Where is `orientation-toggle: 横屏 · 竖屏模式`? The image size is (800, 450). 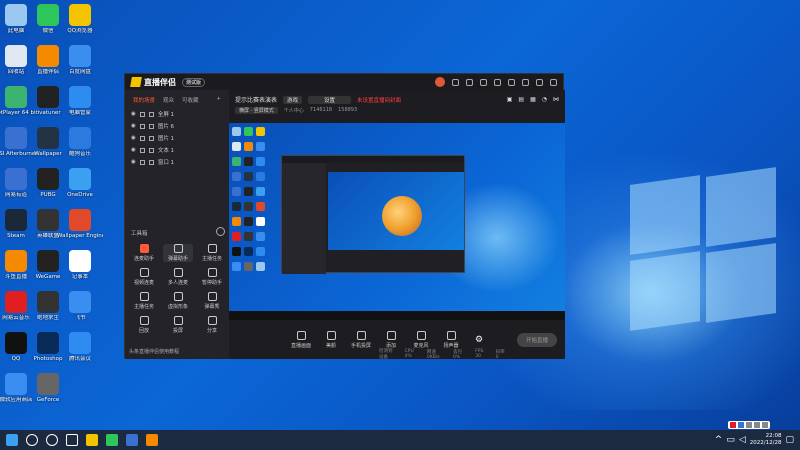 orientation-toggle: 横屏 · 竖屏模式 is located at coordinates (256, 110).